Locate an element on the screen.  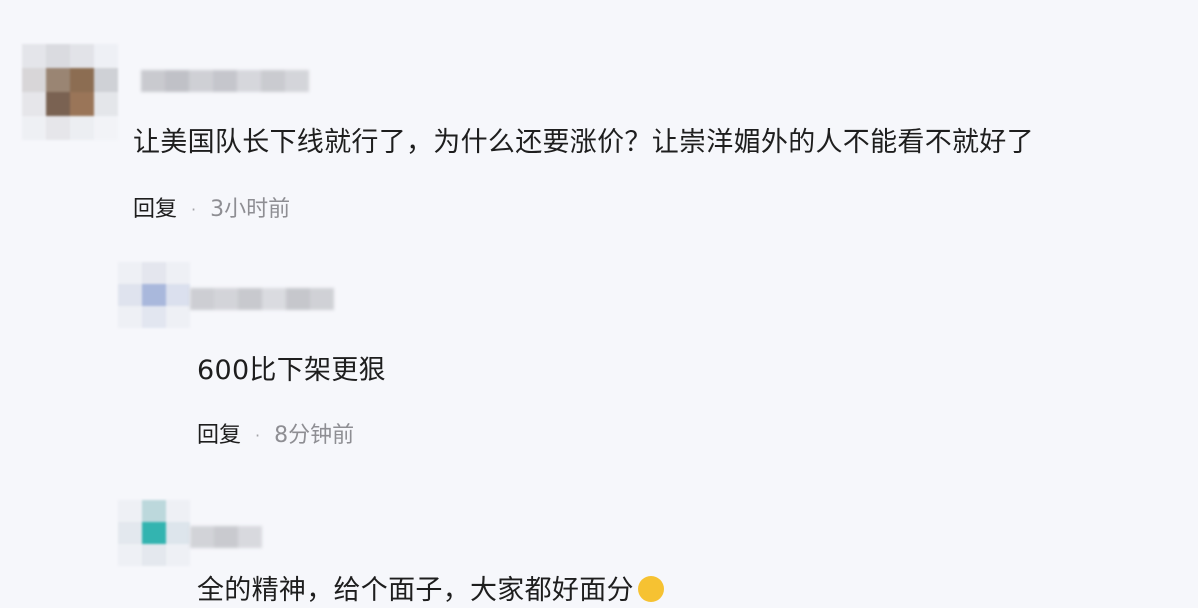
comment-text: 600比下架更狠 is located at coordinates (291, 370).